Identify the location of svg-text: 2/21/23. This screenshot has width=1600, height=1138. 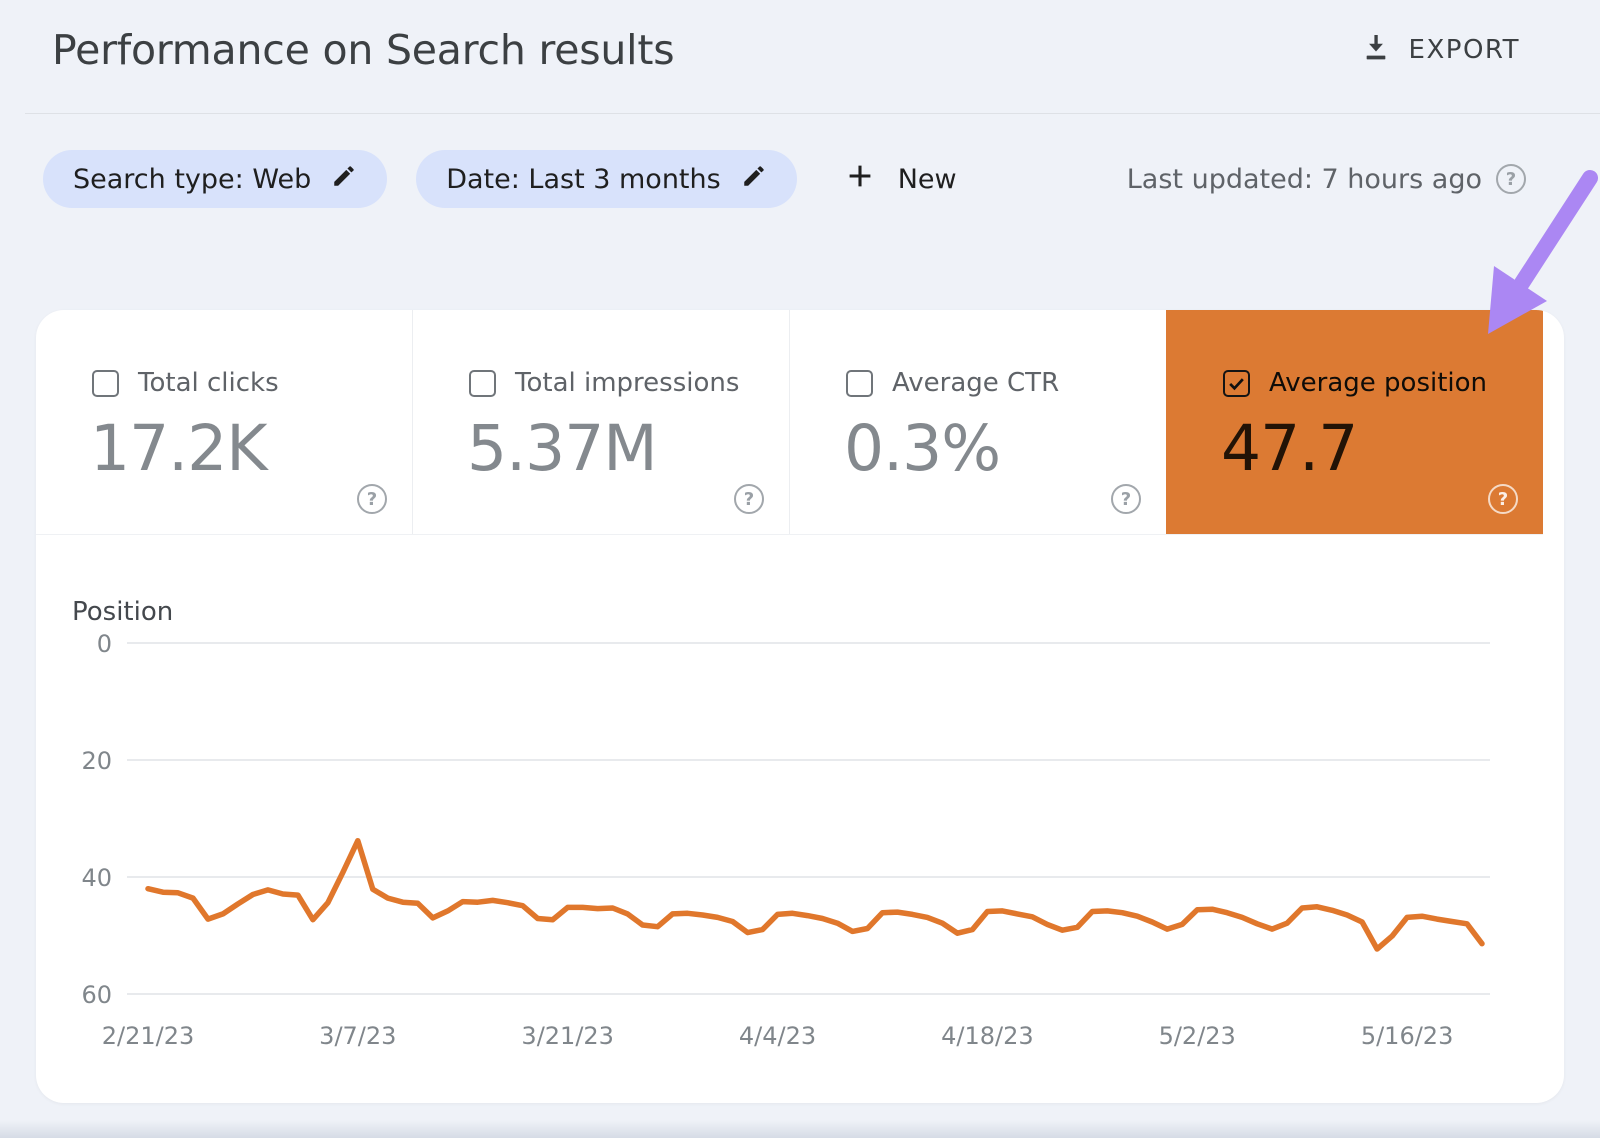
(148, 1036).